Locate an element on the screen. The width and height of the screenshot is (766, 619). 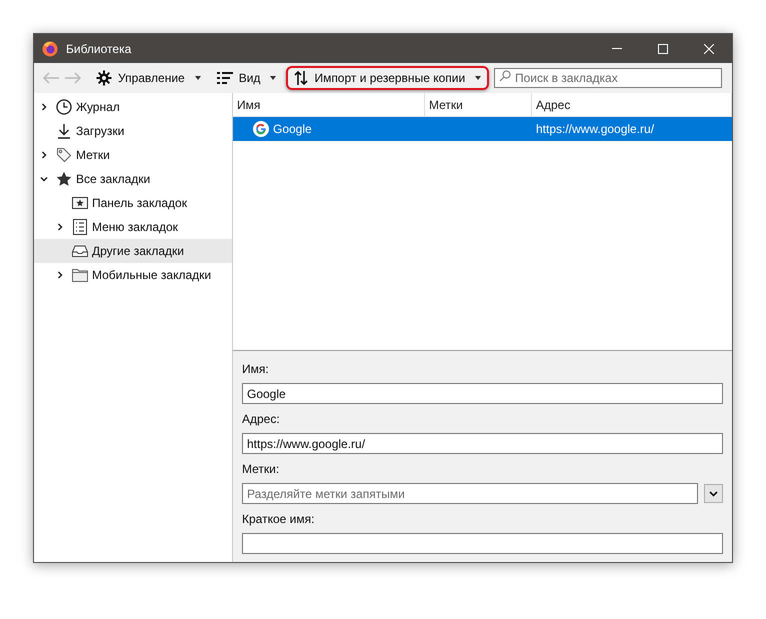
window-title: Библиотека is located at coordinates (99, 49).